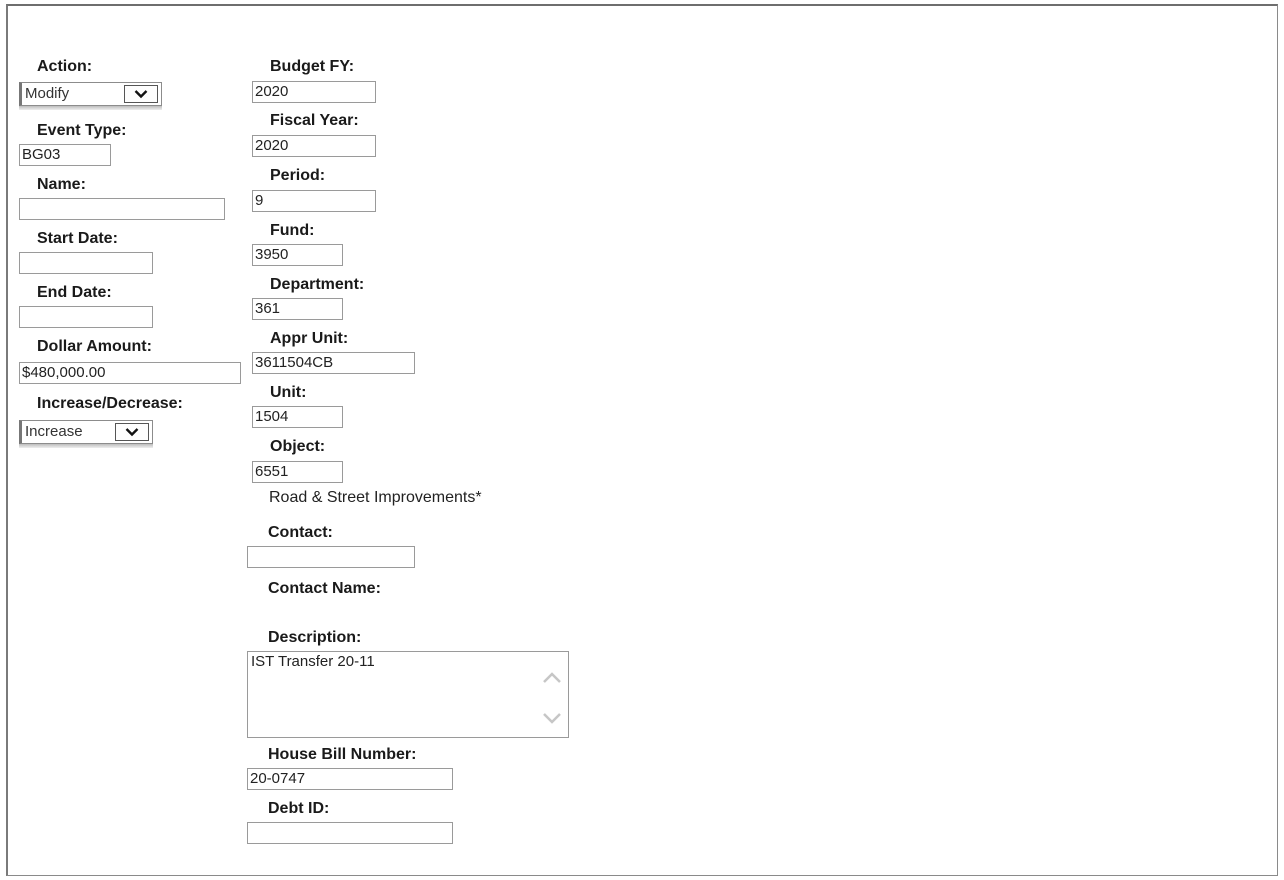 The image size is (1284, 880). I want to click on name-label: Name:, so click(61, 184).